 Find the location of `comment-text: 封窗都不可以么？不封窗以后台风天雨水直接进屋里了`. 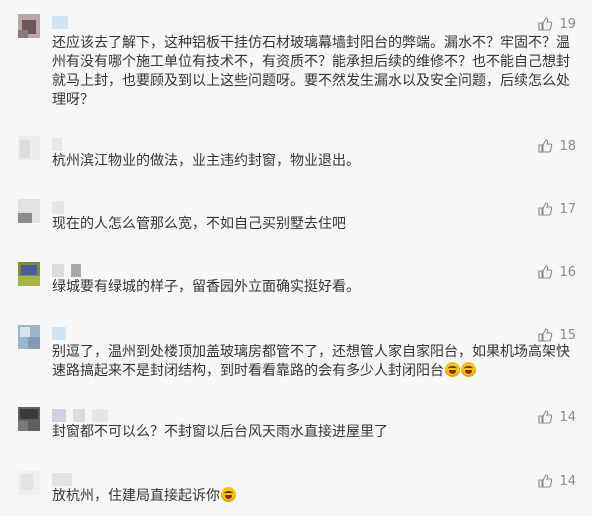

comment-text: 封窗都不可以么？不封窗以后台风天雨水直接进屋里了 is located at coordinates (220, 432).